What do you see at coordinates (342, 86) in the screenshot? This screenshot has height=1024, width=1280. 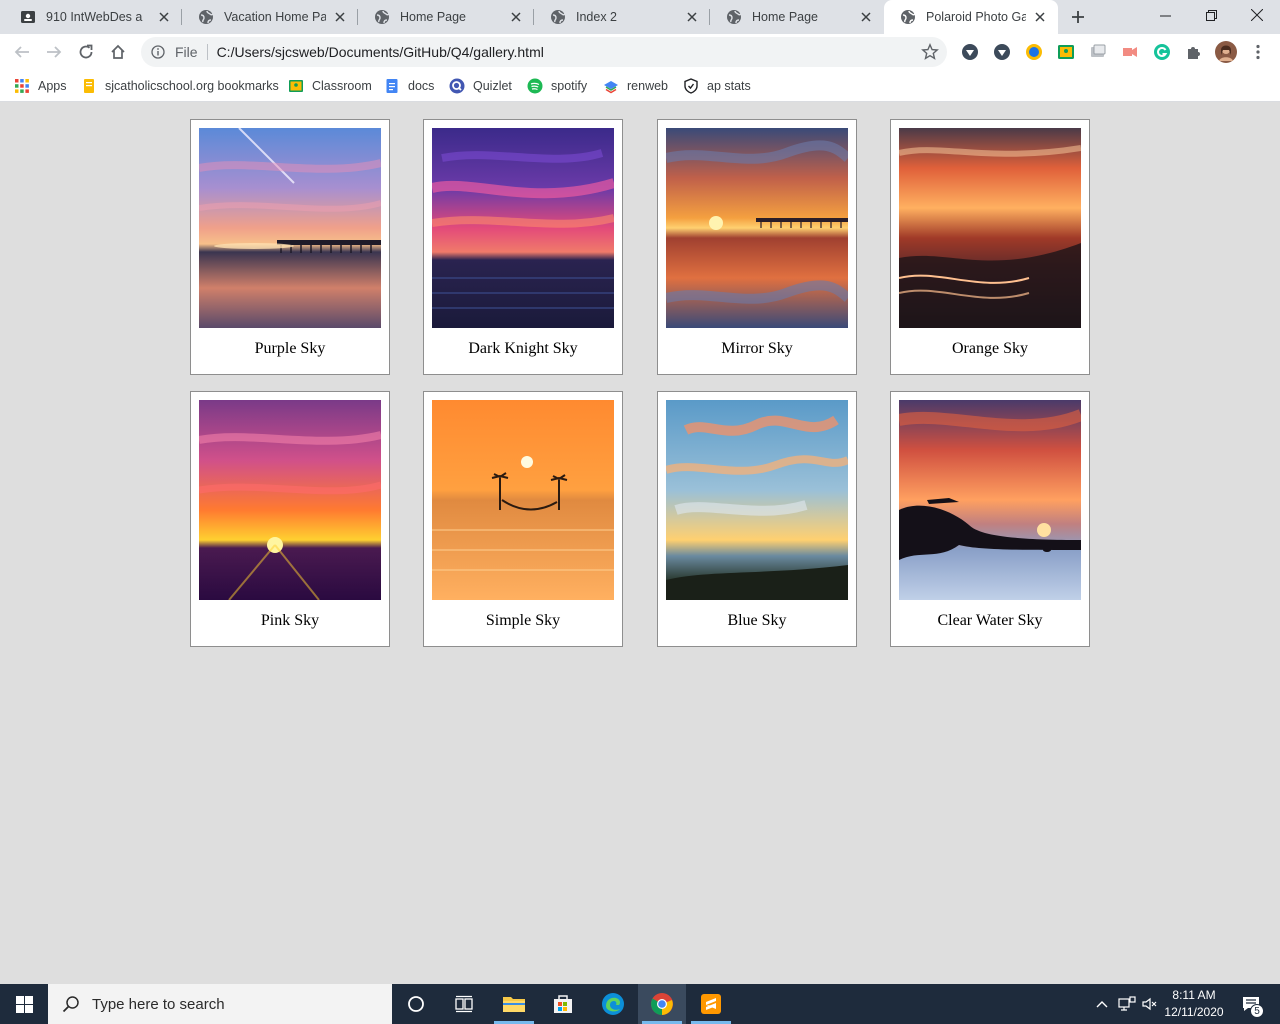 I see `bookmark-label: Classroom` at bounding box center [342, 86].